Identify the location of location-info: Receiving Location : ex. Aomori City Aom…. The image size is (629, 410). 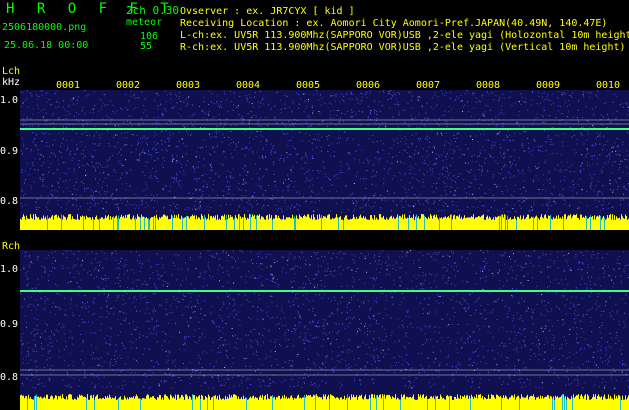
(394, 23).